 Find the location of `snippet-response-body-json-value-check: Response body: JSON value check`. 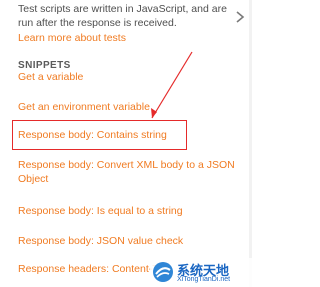

snippet-response-body-json-value-check: Response body: JSON value check is located at coordinates (128, 241).